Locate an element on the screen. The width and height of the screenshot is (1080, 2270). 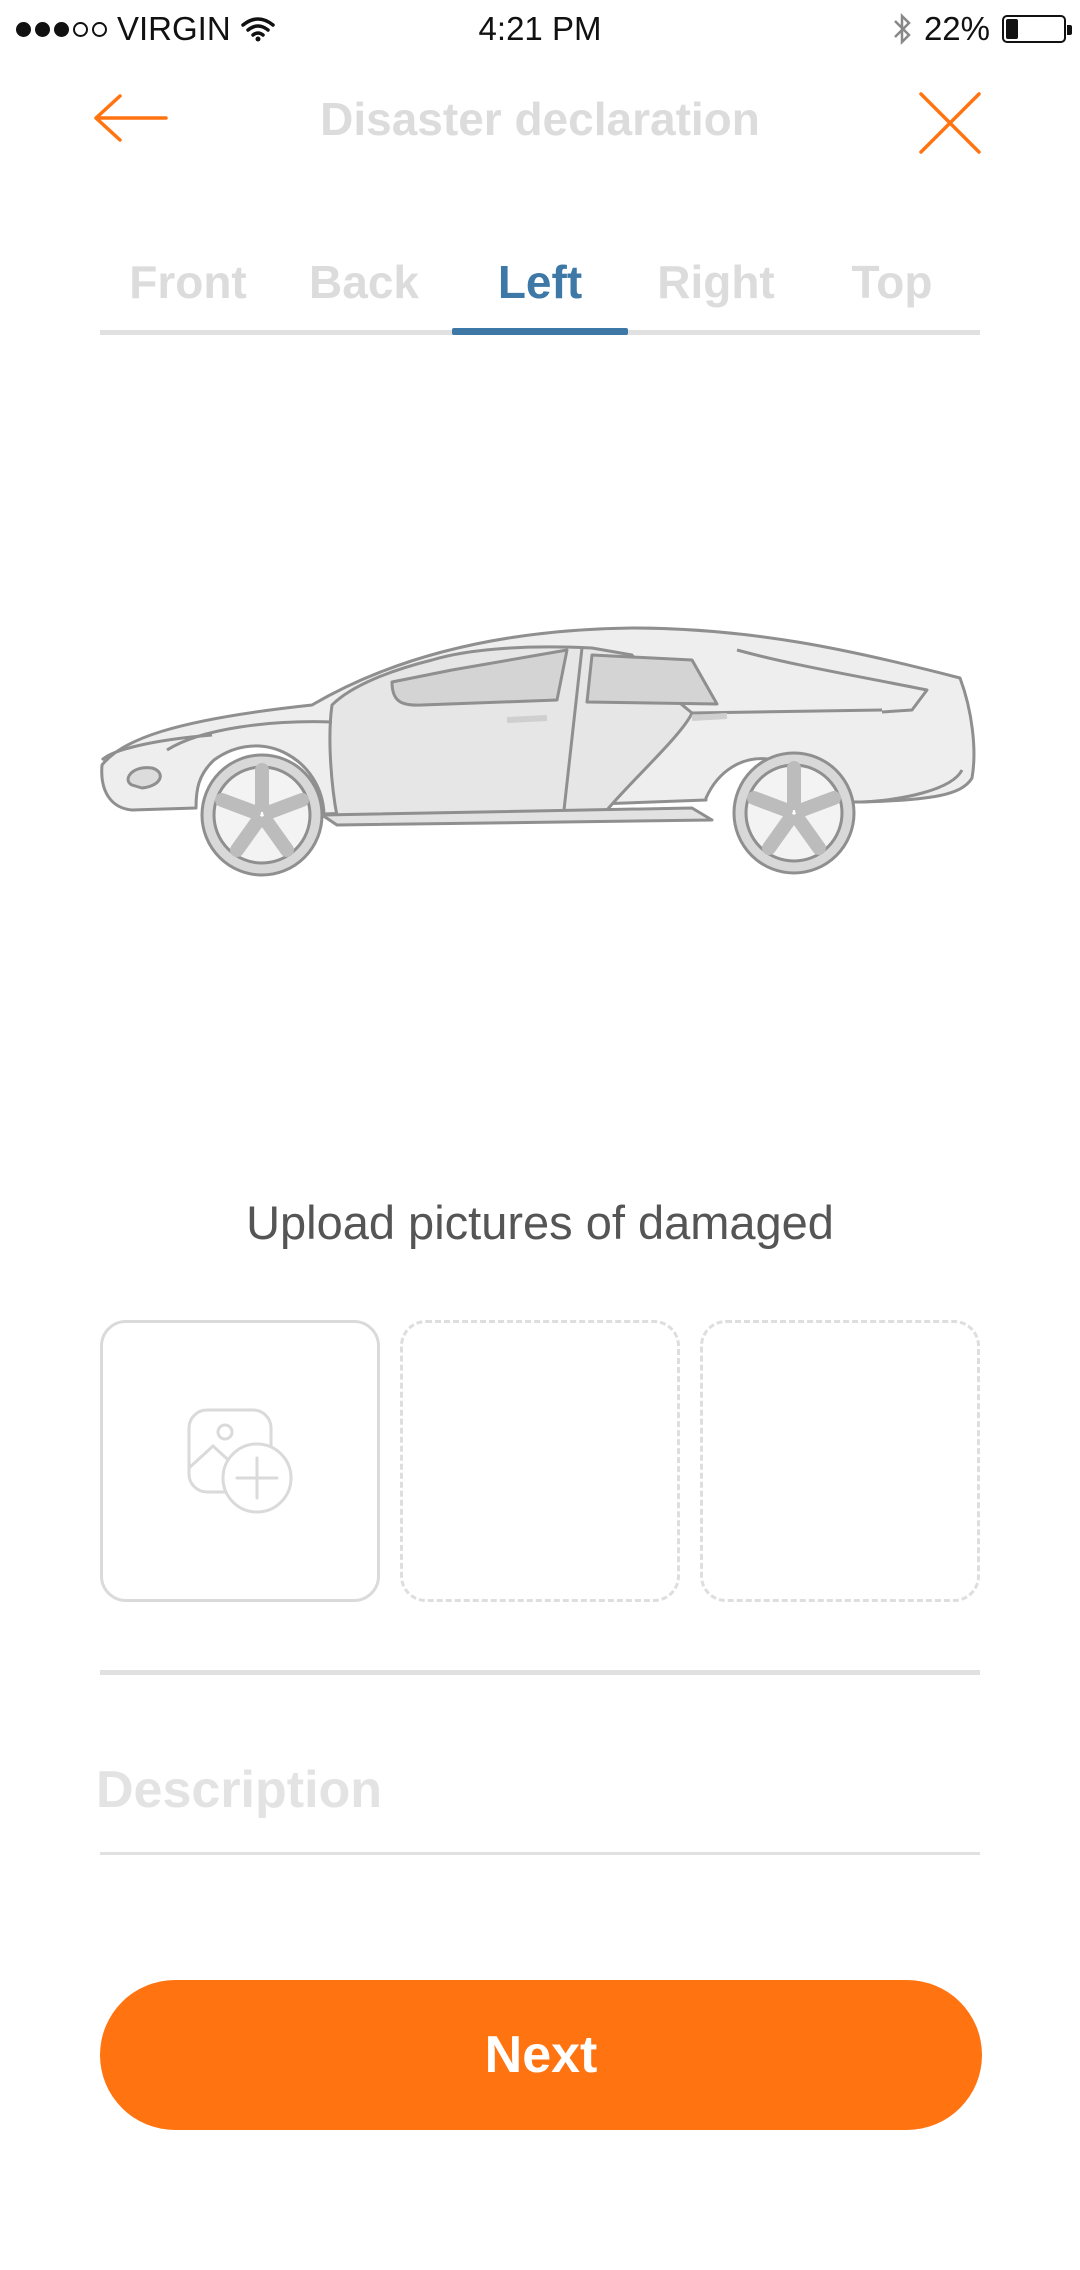
close-icon is located at coordinates (950, 123).